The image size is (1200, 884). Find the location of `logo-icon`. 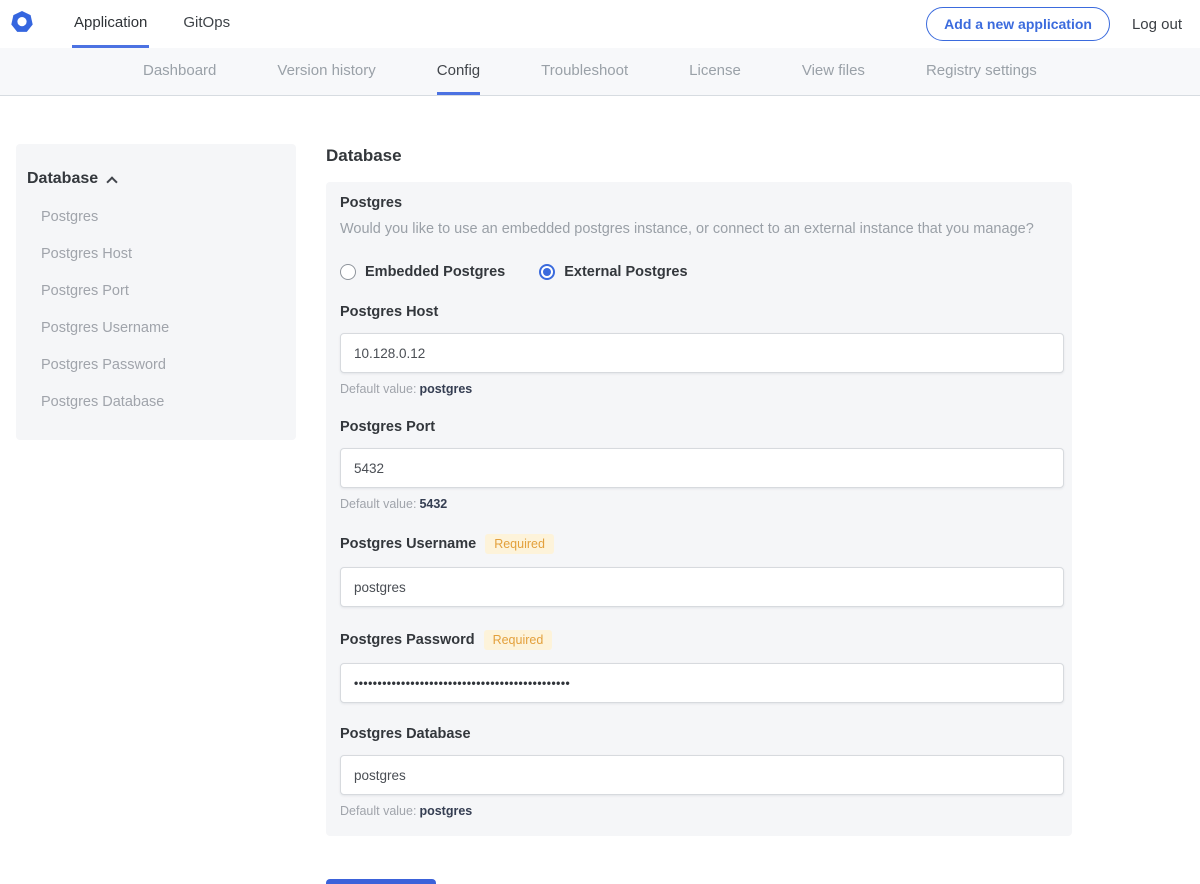

logo-icon is located at coordinates (22, 24).